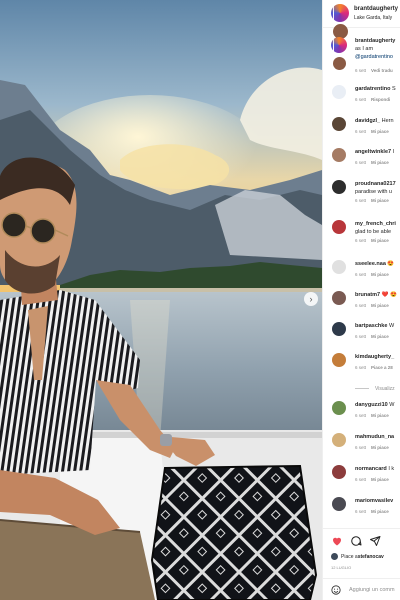 The width and height of the screenshot is (400, 600). What do you see at coordinates (367, 295) in the screenshot?
I see `comment-username: brunatm7` at bounding box center [367, 295].